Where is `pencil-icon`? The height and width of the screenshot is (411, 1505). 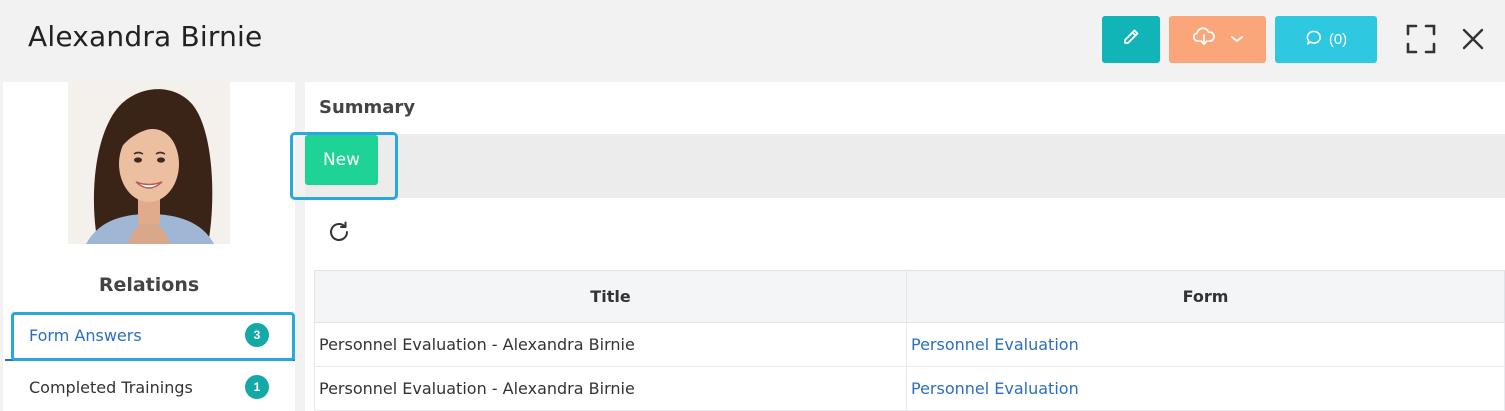 pencil-icon is located at coordinates (1131, 39).